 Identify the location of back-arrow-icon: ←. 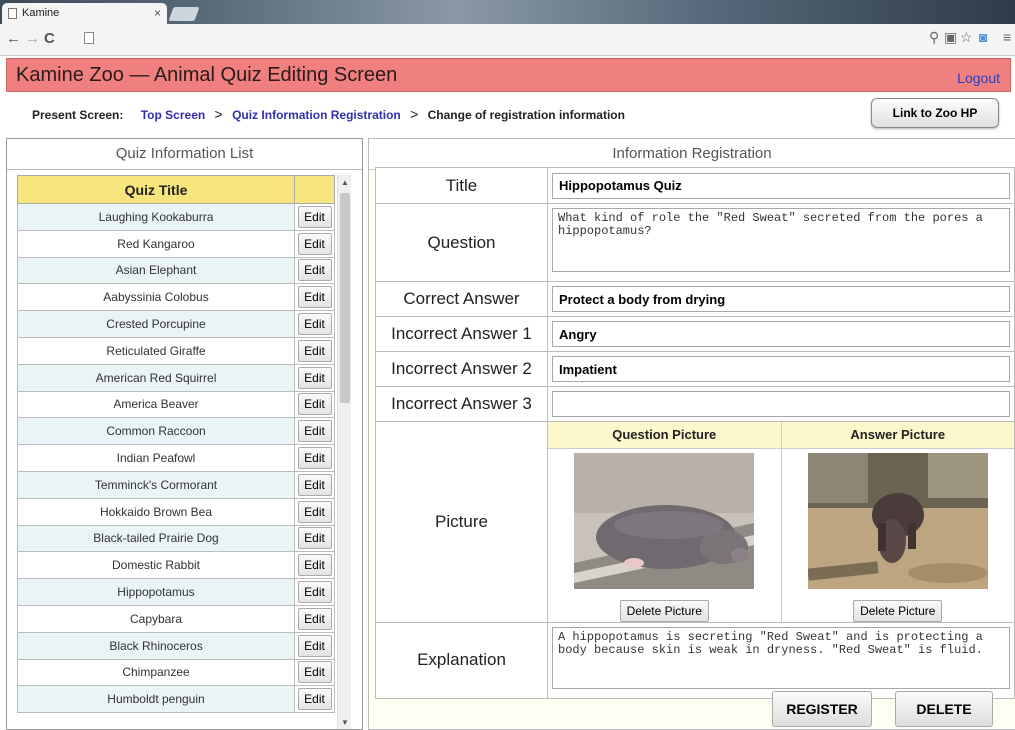
(13, 39).